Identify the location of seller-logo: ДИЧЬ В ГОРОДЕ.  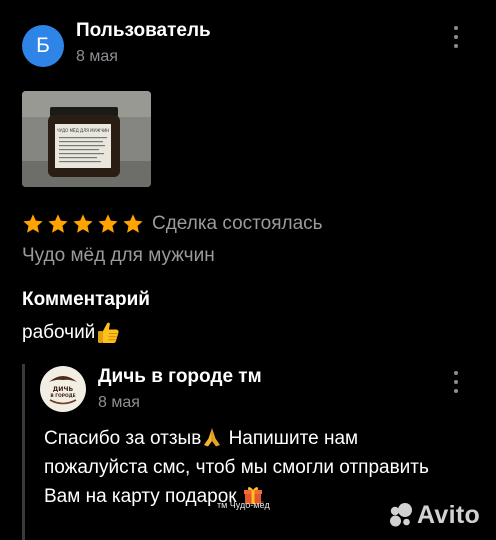
(63, 389).